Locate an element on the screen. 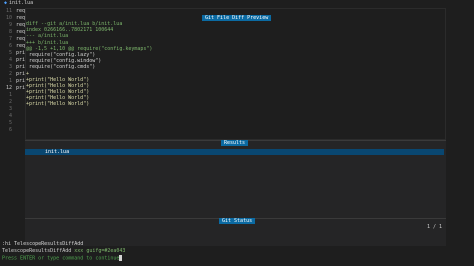  result-item-label: init.lua is located at coordinates (57, 152).